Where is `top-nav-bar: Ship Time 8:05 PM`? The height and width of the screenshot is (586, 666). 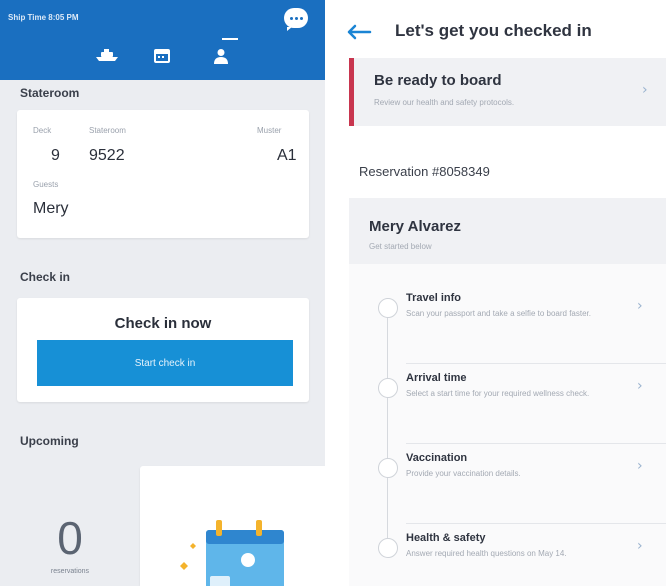 top-nav-bar: Ship Time 8:05 PM is located at coordinates (162, 40).